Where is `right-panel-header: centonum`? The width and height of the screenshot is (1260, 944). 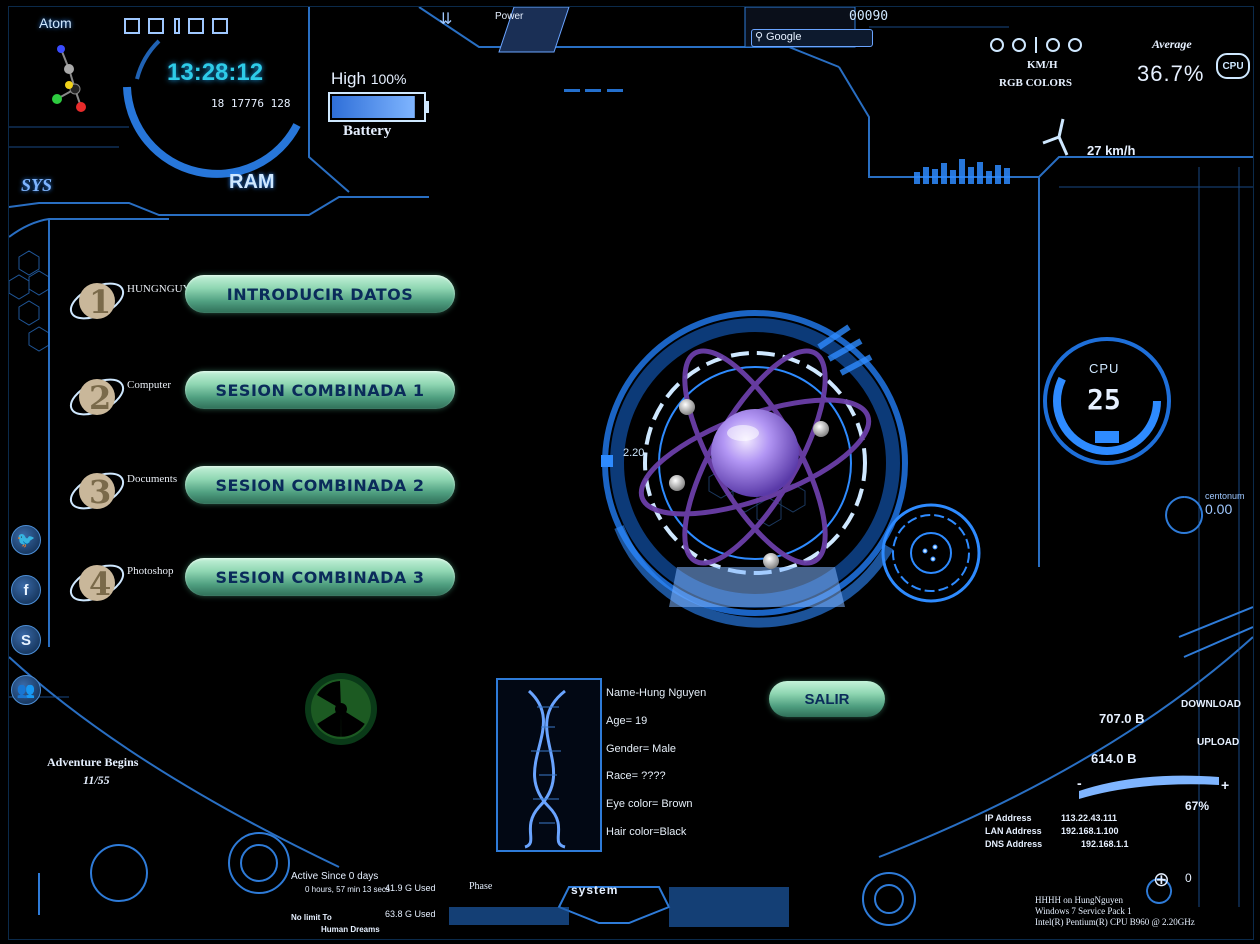 right-panel-header: centonum is located at coordinates (1225, 496).